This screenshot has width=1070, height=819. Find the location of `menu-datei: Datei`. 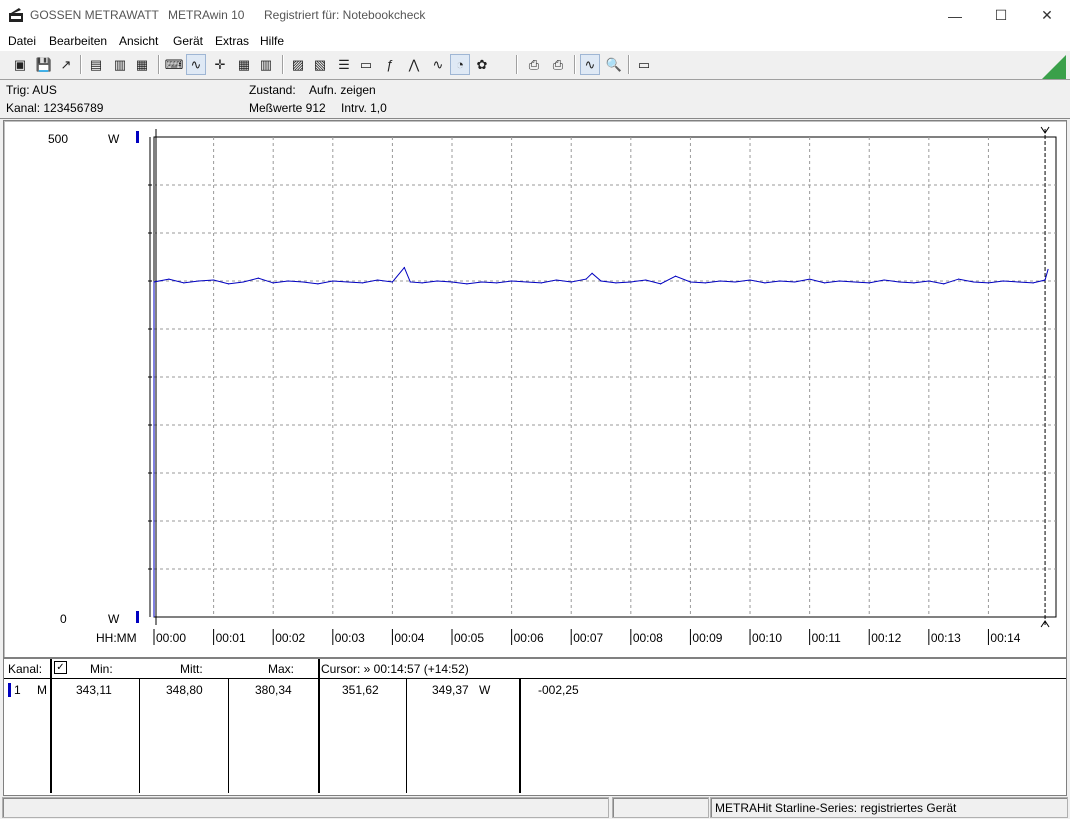

menu-datei: Datei is located at coordinates (22, 41).